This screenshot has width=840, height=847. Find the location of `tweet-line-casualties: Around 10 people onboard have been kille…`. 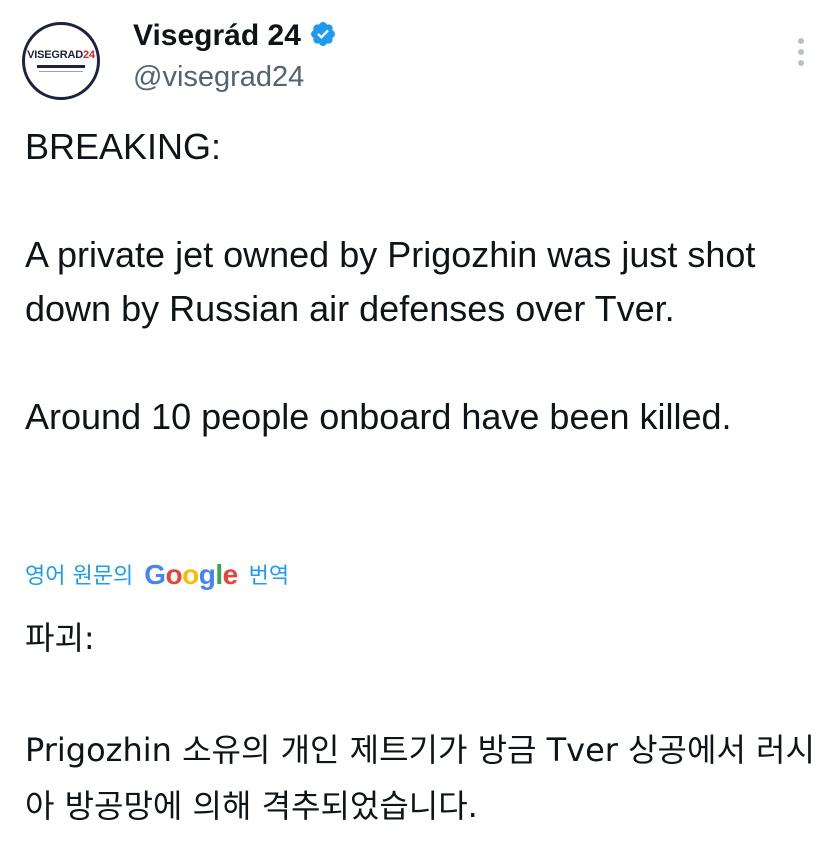

tweet-line-casualties: Around 10 people onboard have been kille… is located at coordinates (378, 416).